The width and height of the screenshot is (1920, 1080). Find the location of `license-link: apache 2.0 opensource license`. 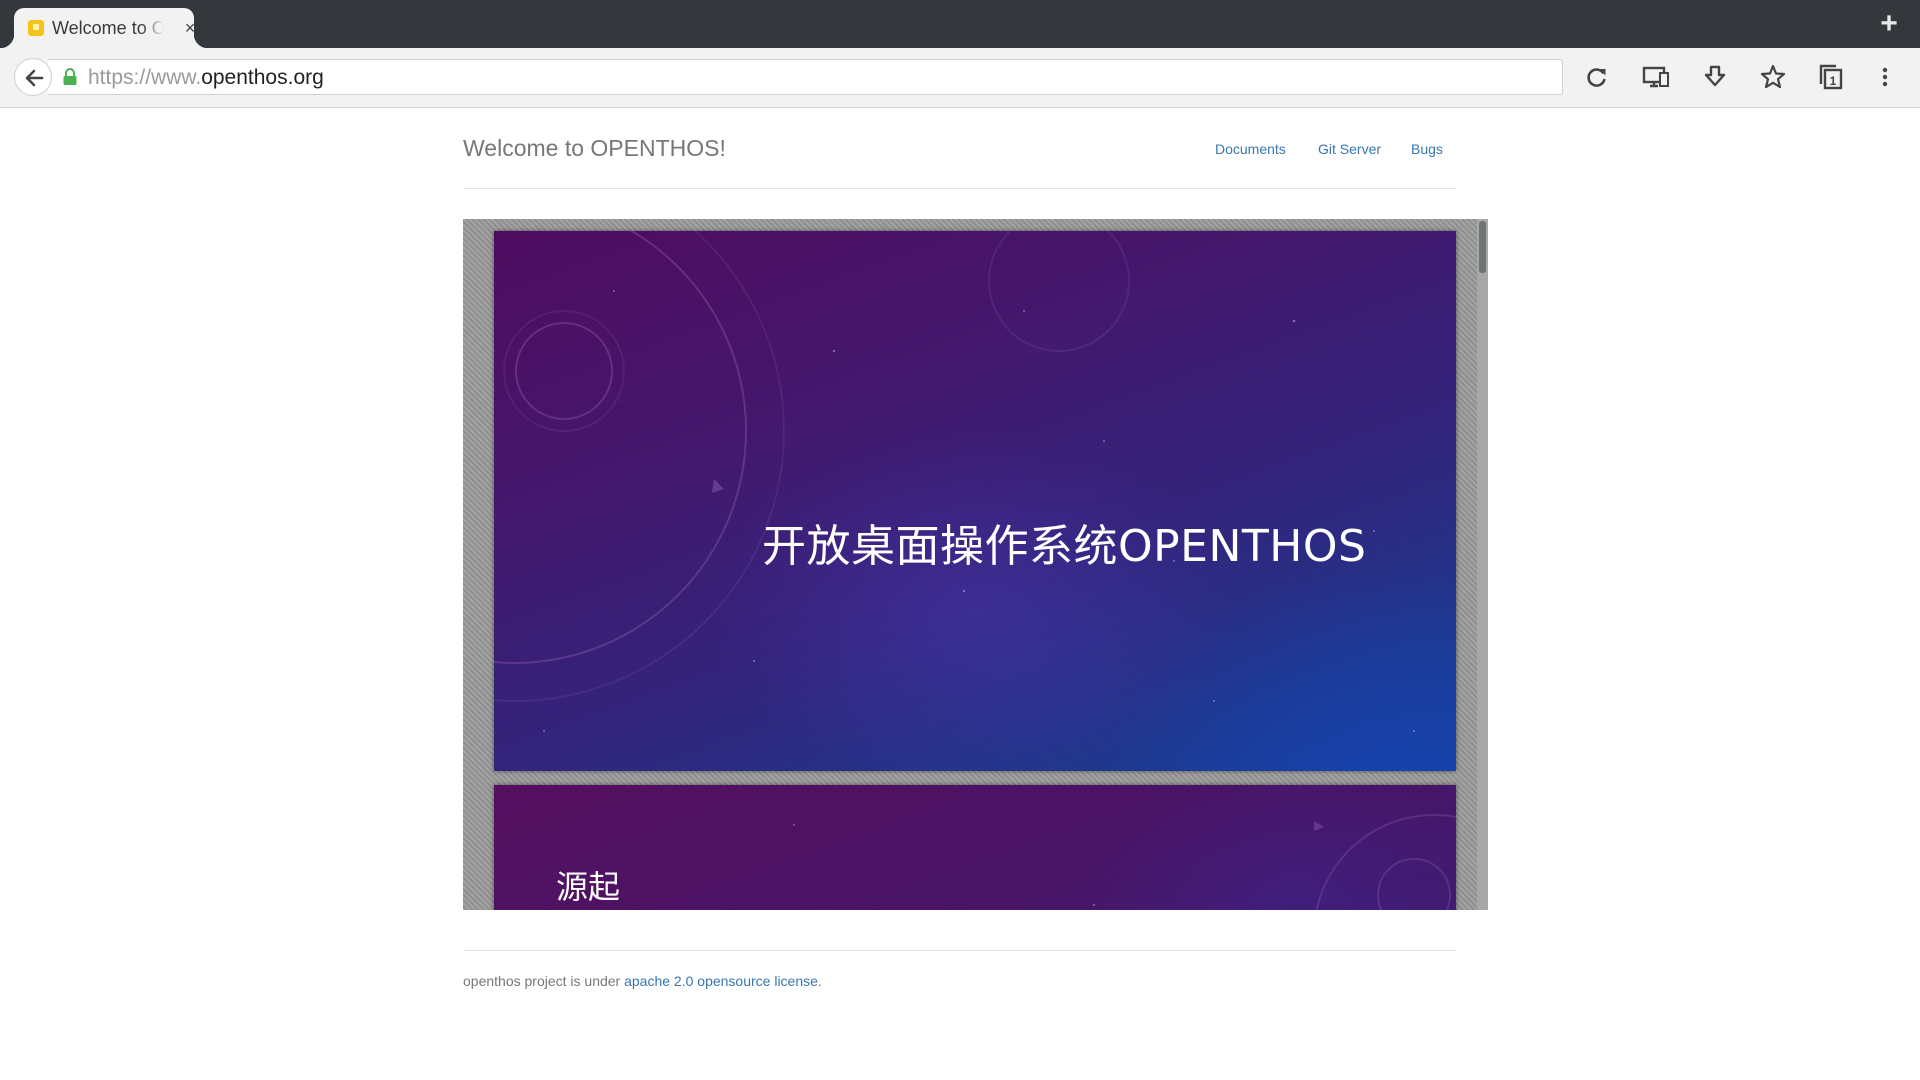

license-link: apache 2.0 opensource license is located at coordinates (721, 981).